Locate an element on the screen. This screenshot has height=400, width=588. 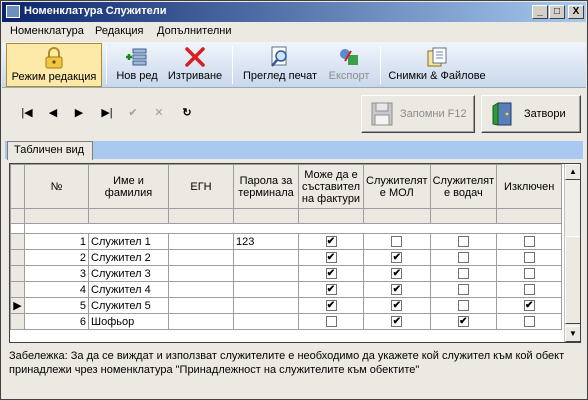
minimize-button: _ is located at coordinates (540, 12).